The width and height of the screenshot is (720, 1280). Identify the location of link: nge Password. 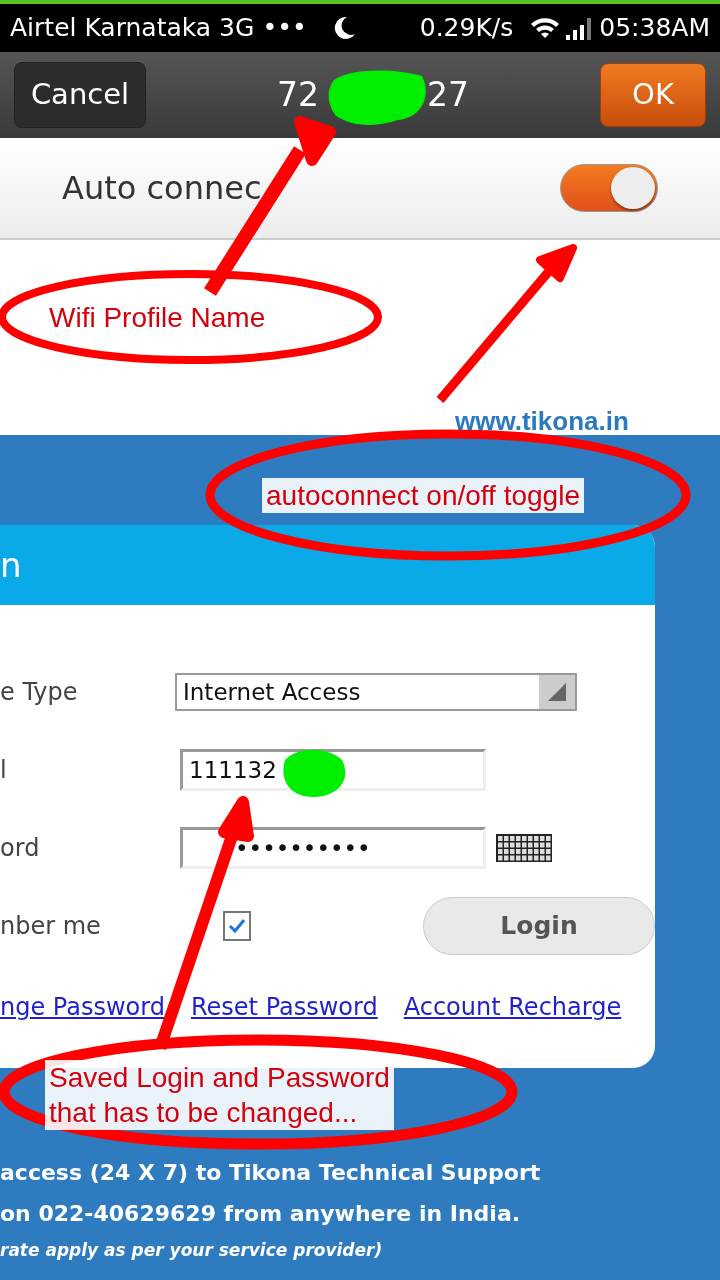
(82, 1007).